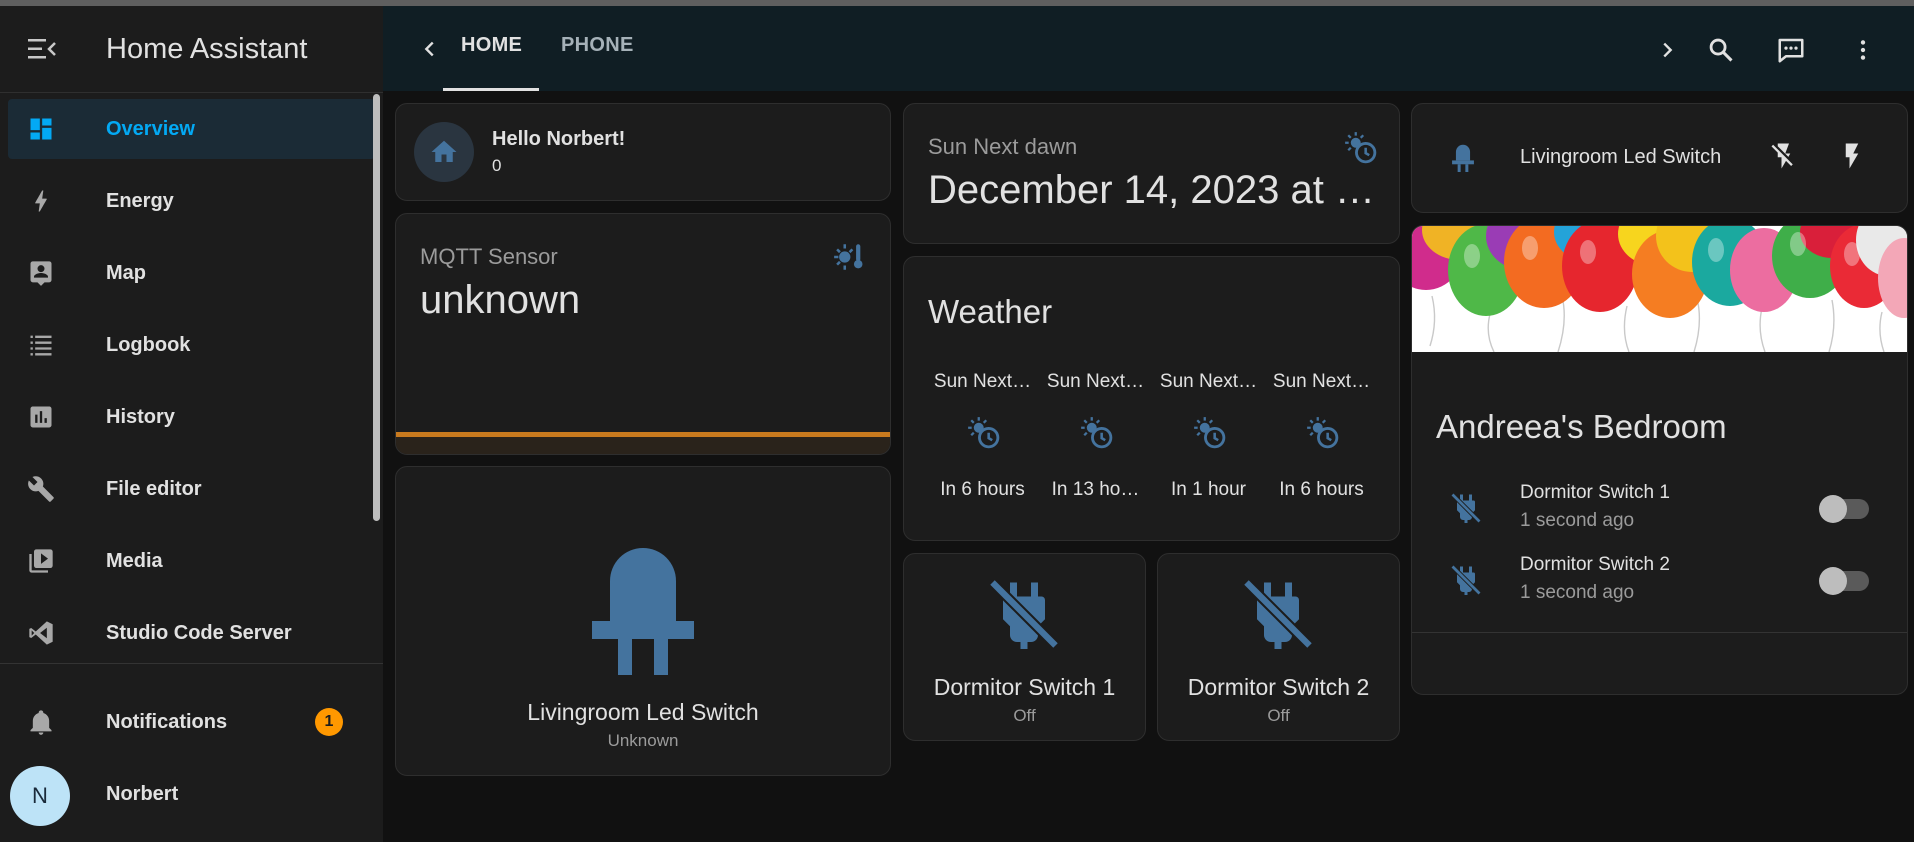  I want to click on dormitor-switch-2-toggle, so click(1844, 581).